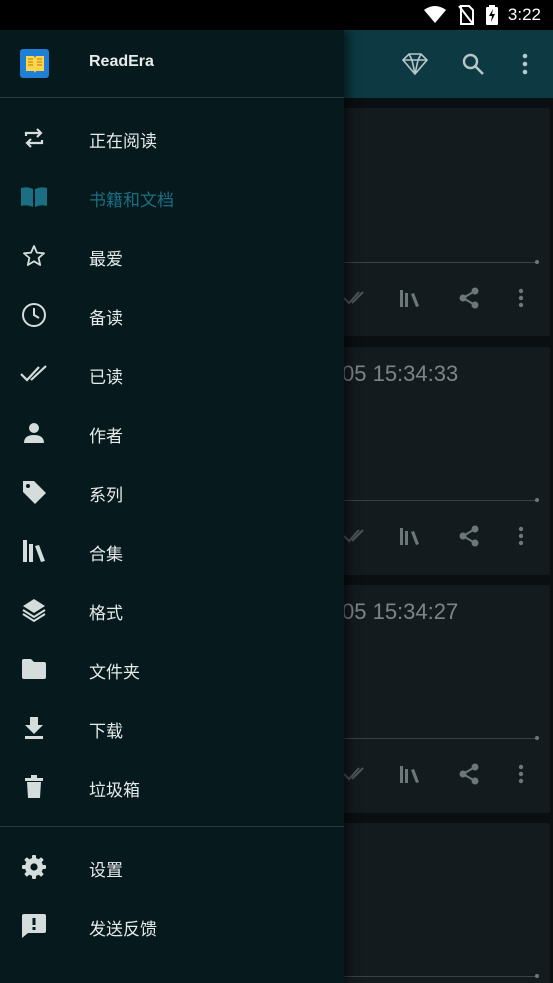 This screenshot has height=983, width=553. Describe the element at coordinates (172, 255) in the screenshot. I see `nav-item-favorites: 最爱` at that location.